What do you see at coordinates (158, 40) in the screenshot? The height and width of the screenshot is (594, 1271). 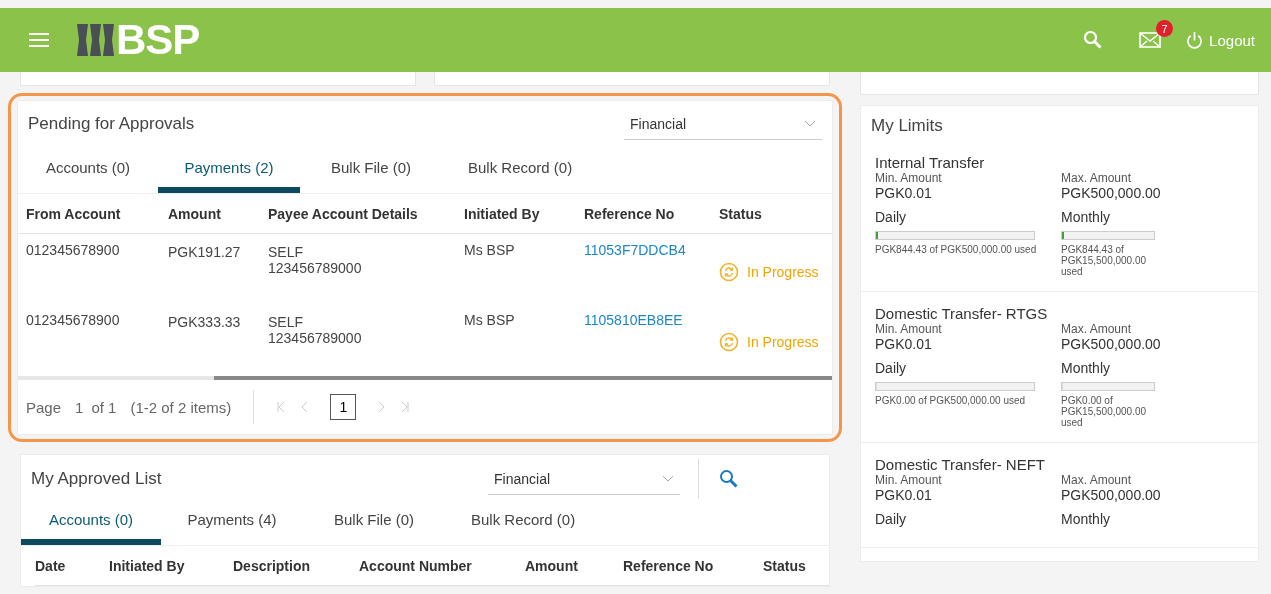 I see `brand-logo: BSP` at bounding box center [158, 40].